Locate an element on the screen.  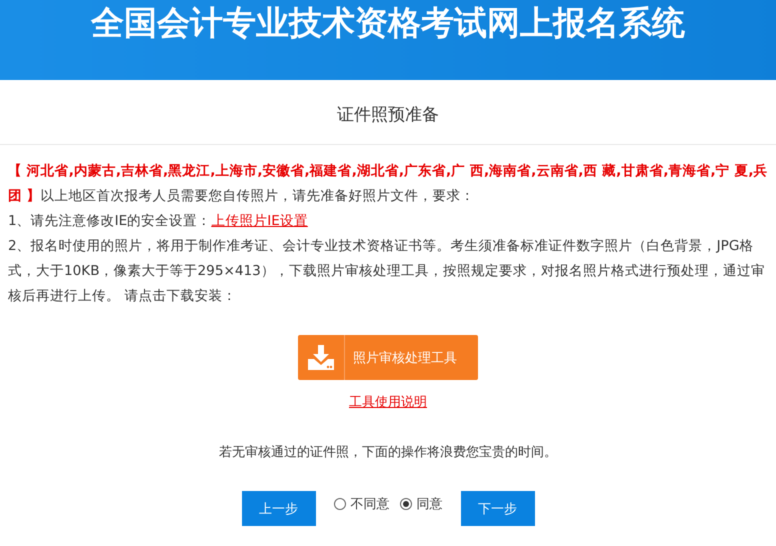
ie-settings-link: 上传照片IE设置 is located at coordinates (259, 221).